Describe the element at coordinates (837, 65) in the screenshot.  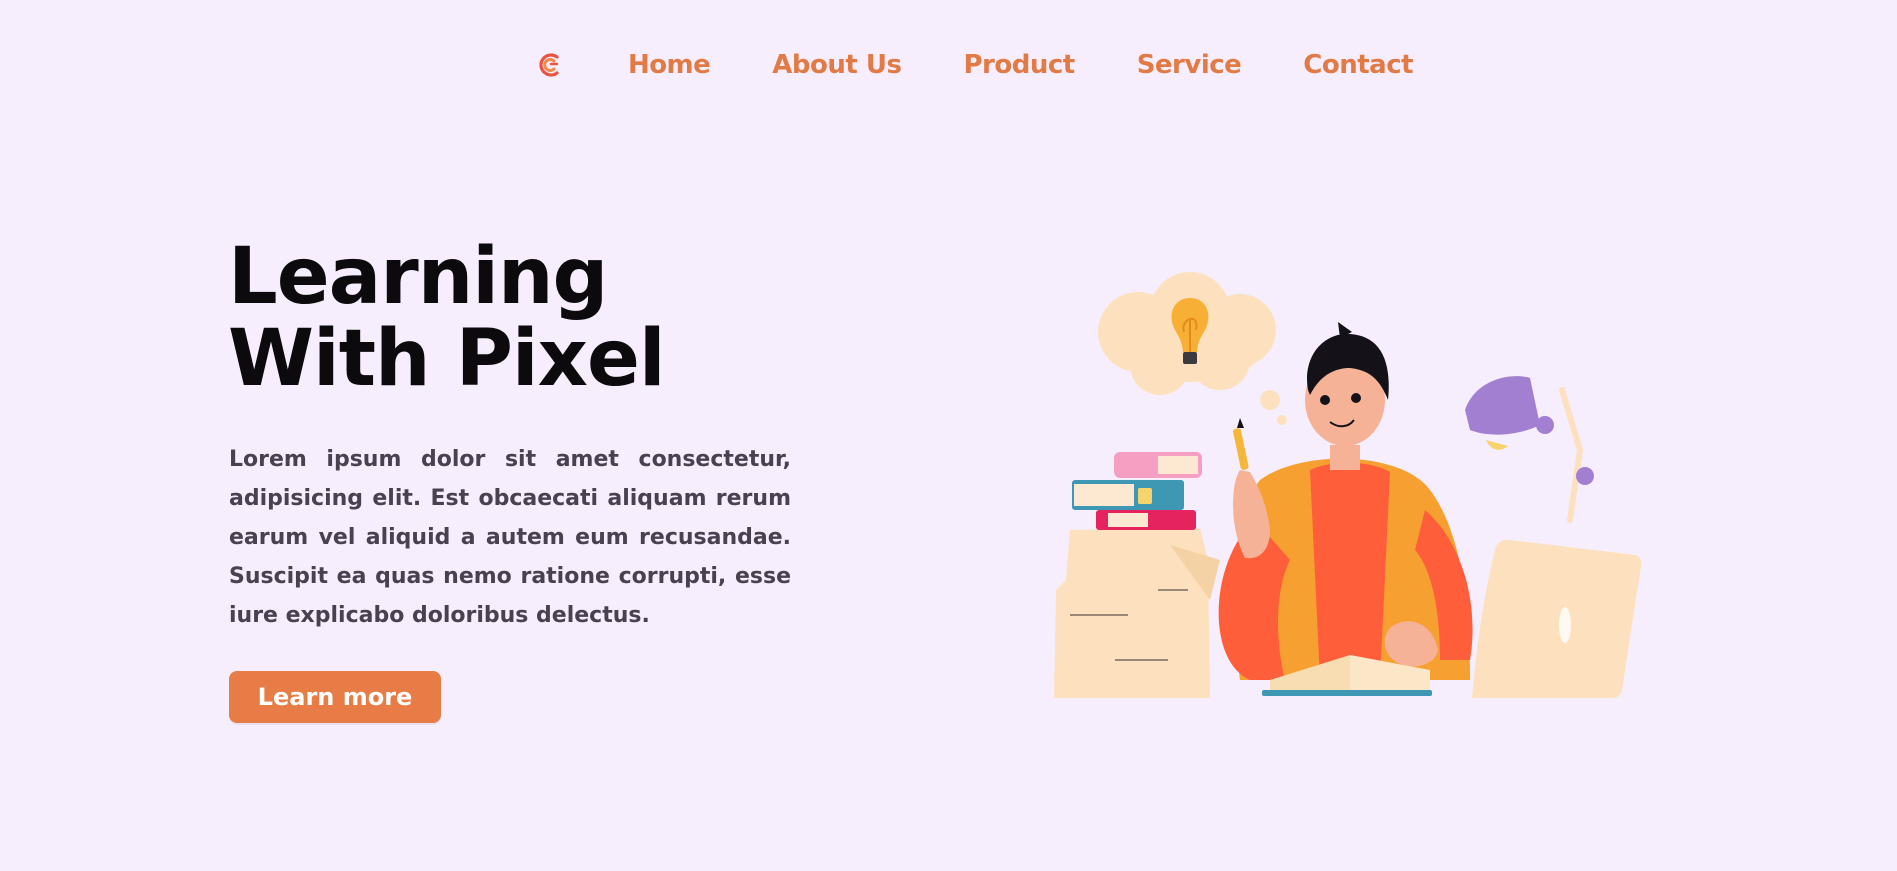
I see `nav-about-us: About Us` at that location.